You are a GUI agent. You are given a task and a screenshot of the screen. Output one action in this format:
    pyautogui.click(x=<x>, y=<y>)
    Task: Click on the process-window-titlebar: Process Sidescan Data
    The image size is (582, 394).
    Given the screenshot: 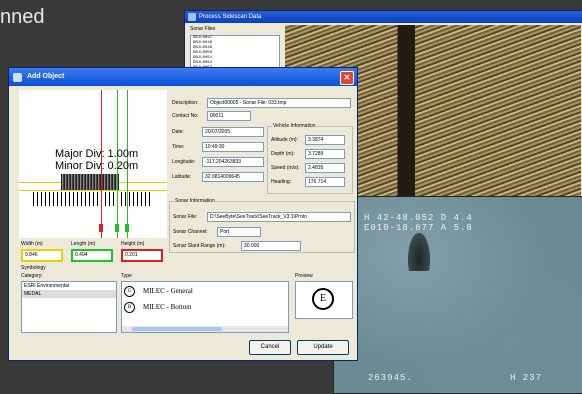 What is the action you would take?
    pyautogui.click(x=383, y=17)
    